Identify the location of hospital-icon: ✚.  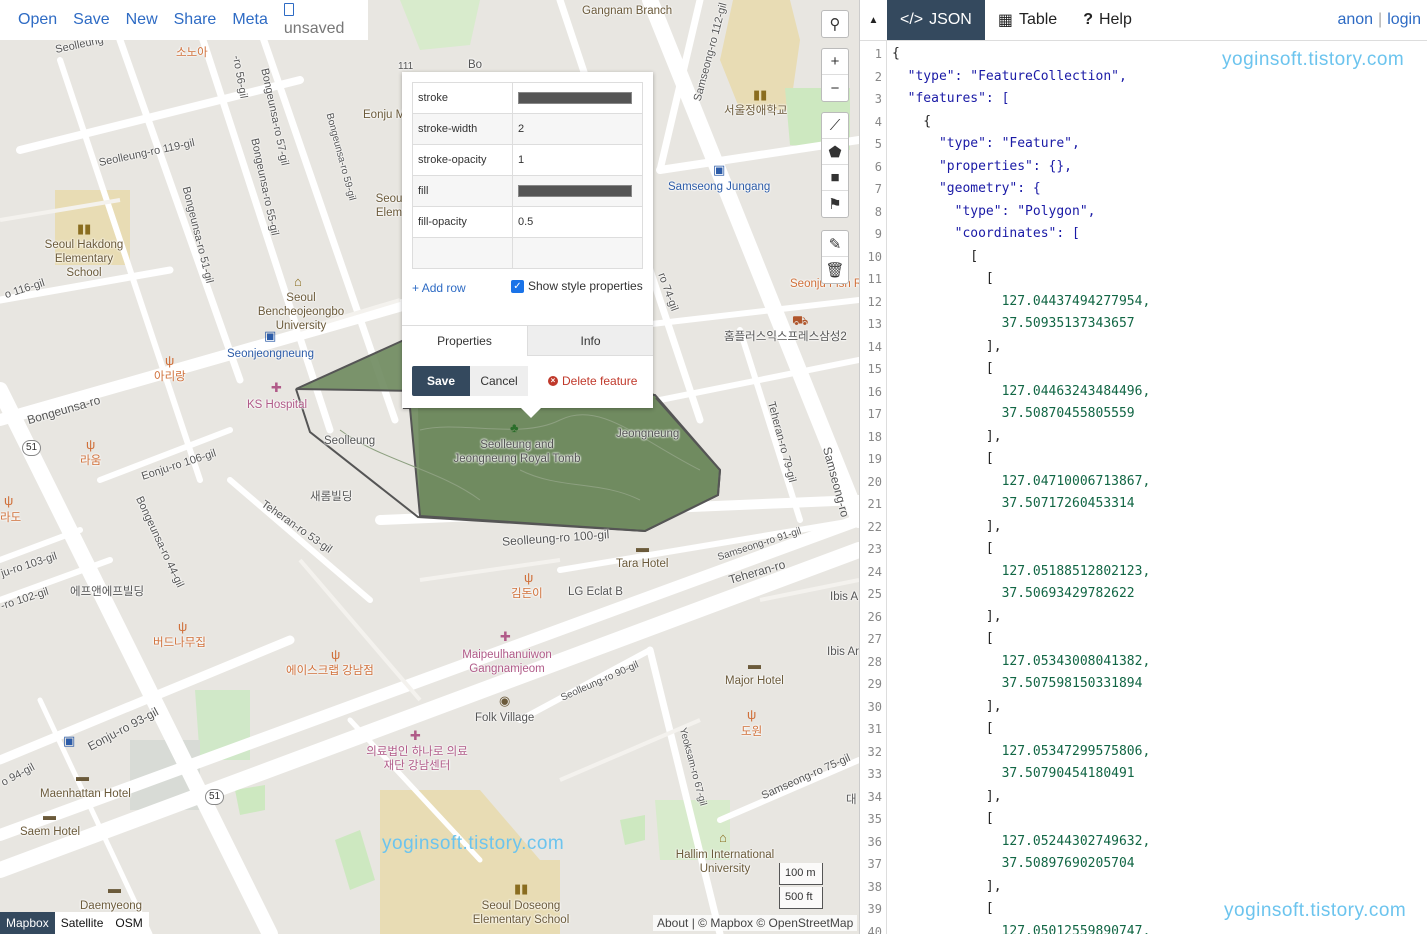
(276, 387).